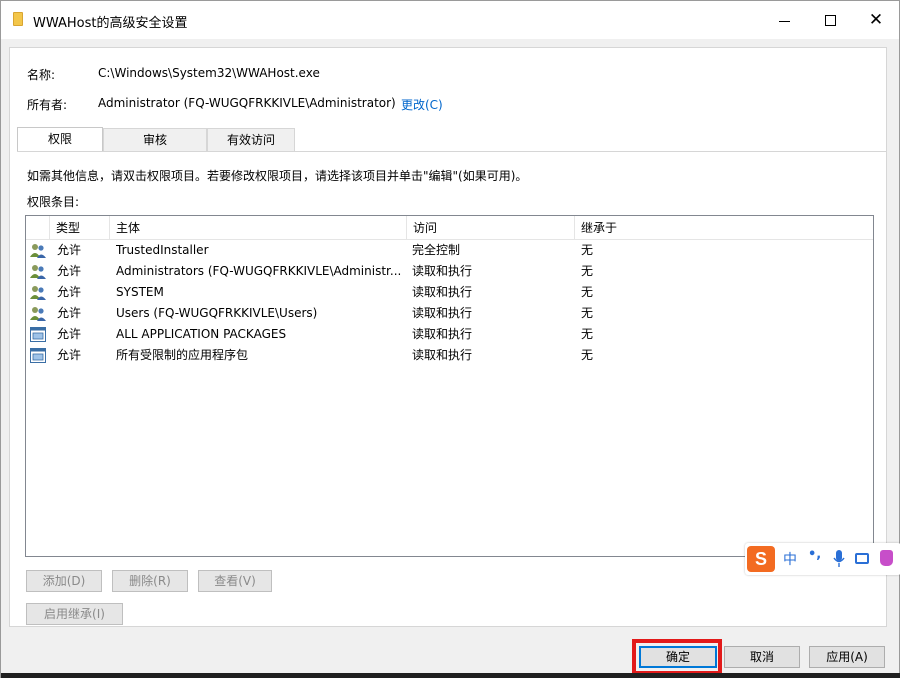  Describe the element at coordinates (47, 105) in the screenshot. I see `owner-label: 所有者:` at that location.